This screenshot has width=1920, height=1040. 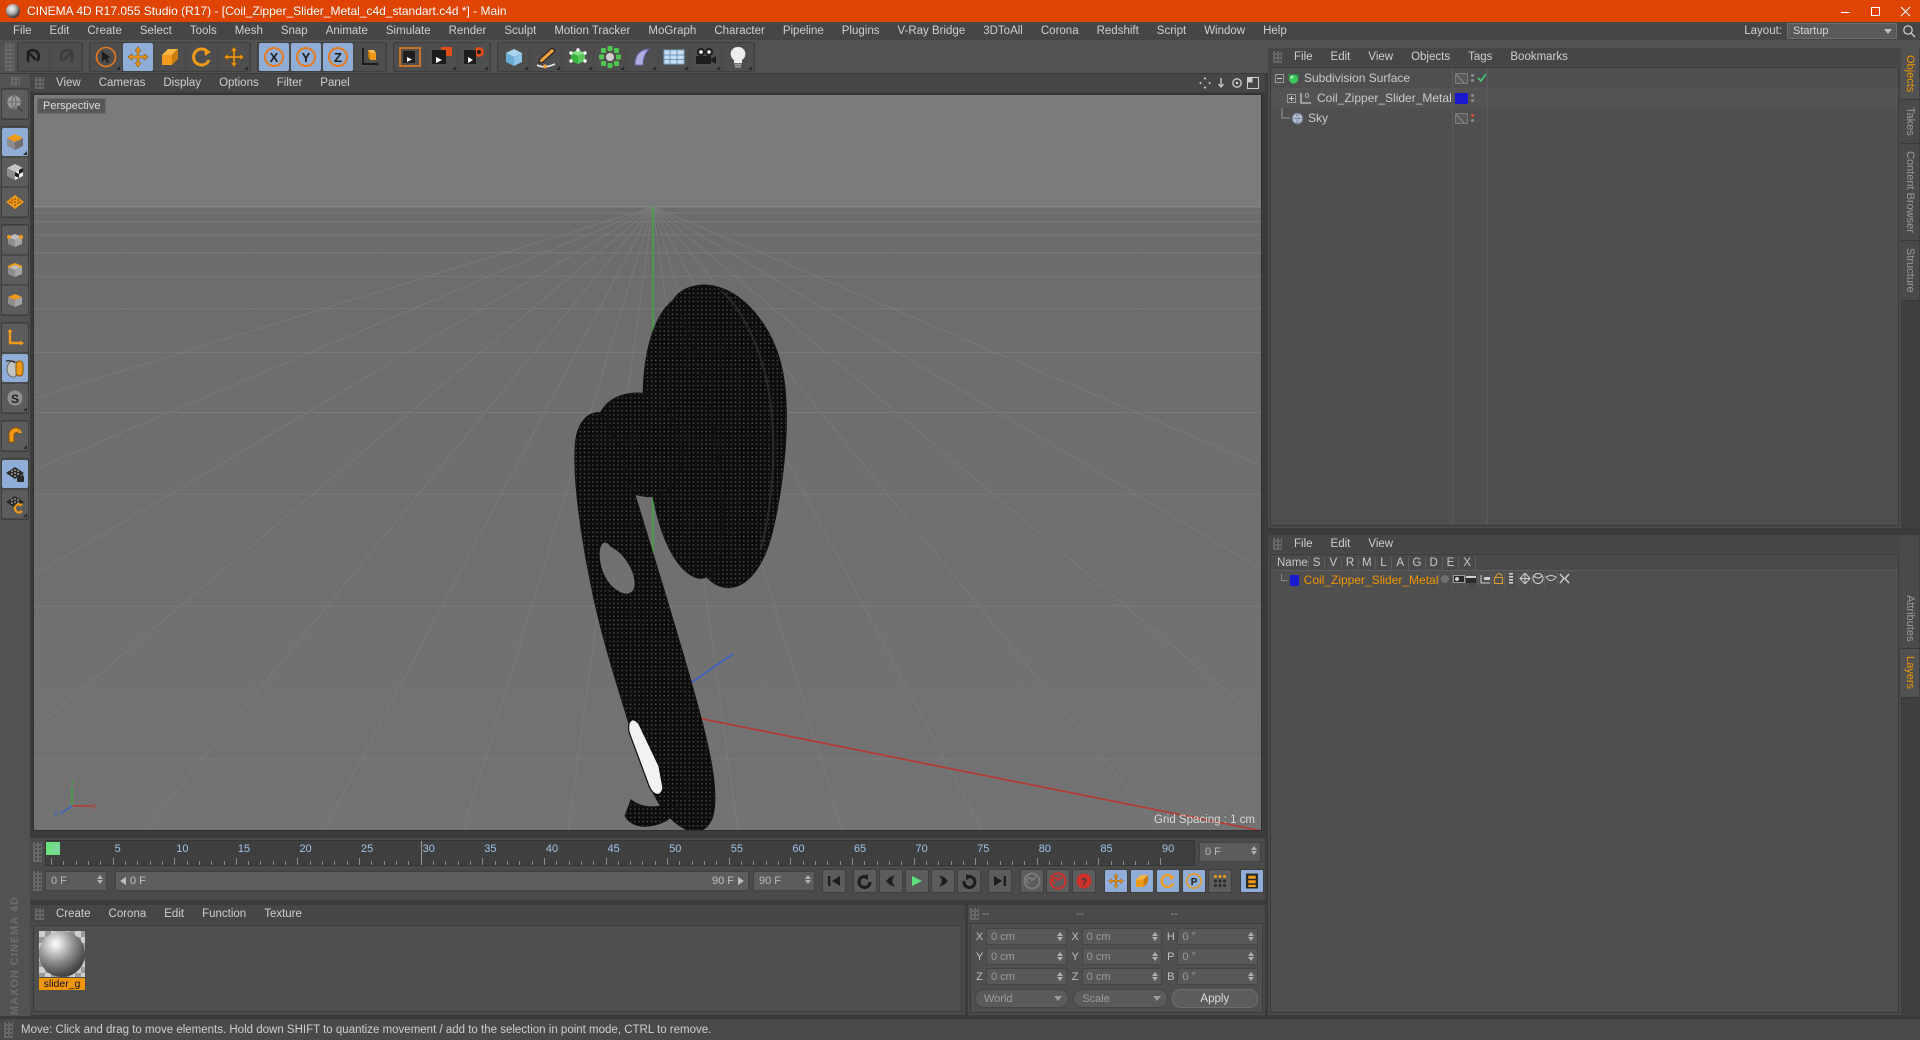 I want to click on range-left-arrow-icon, so click(x=123, y=881).